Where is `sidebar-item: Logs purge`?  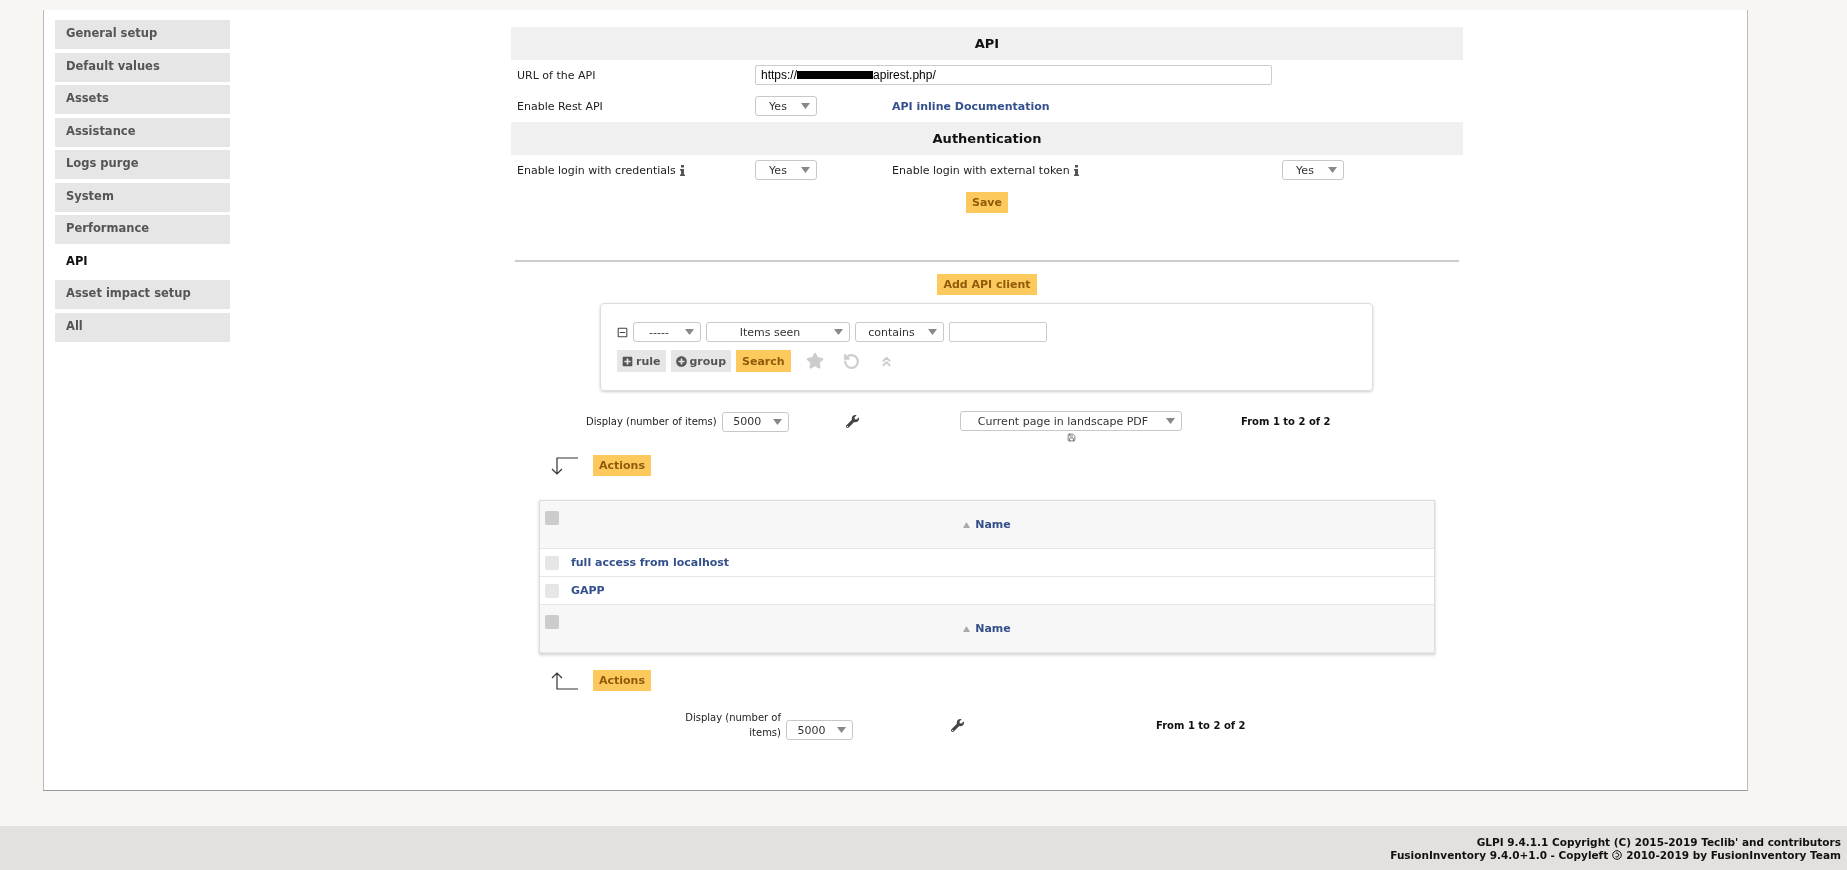
sidebar-item: Logs purge is located at coordinates (142, 164).